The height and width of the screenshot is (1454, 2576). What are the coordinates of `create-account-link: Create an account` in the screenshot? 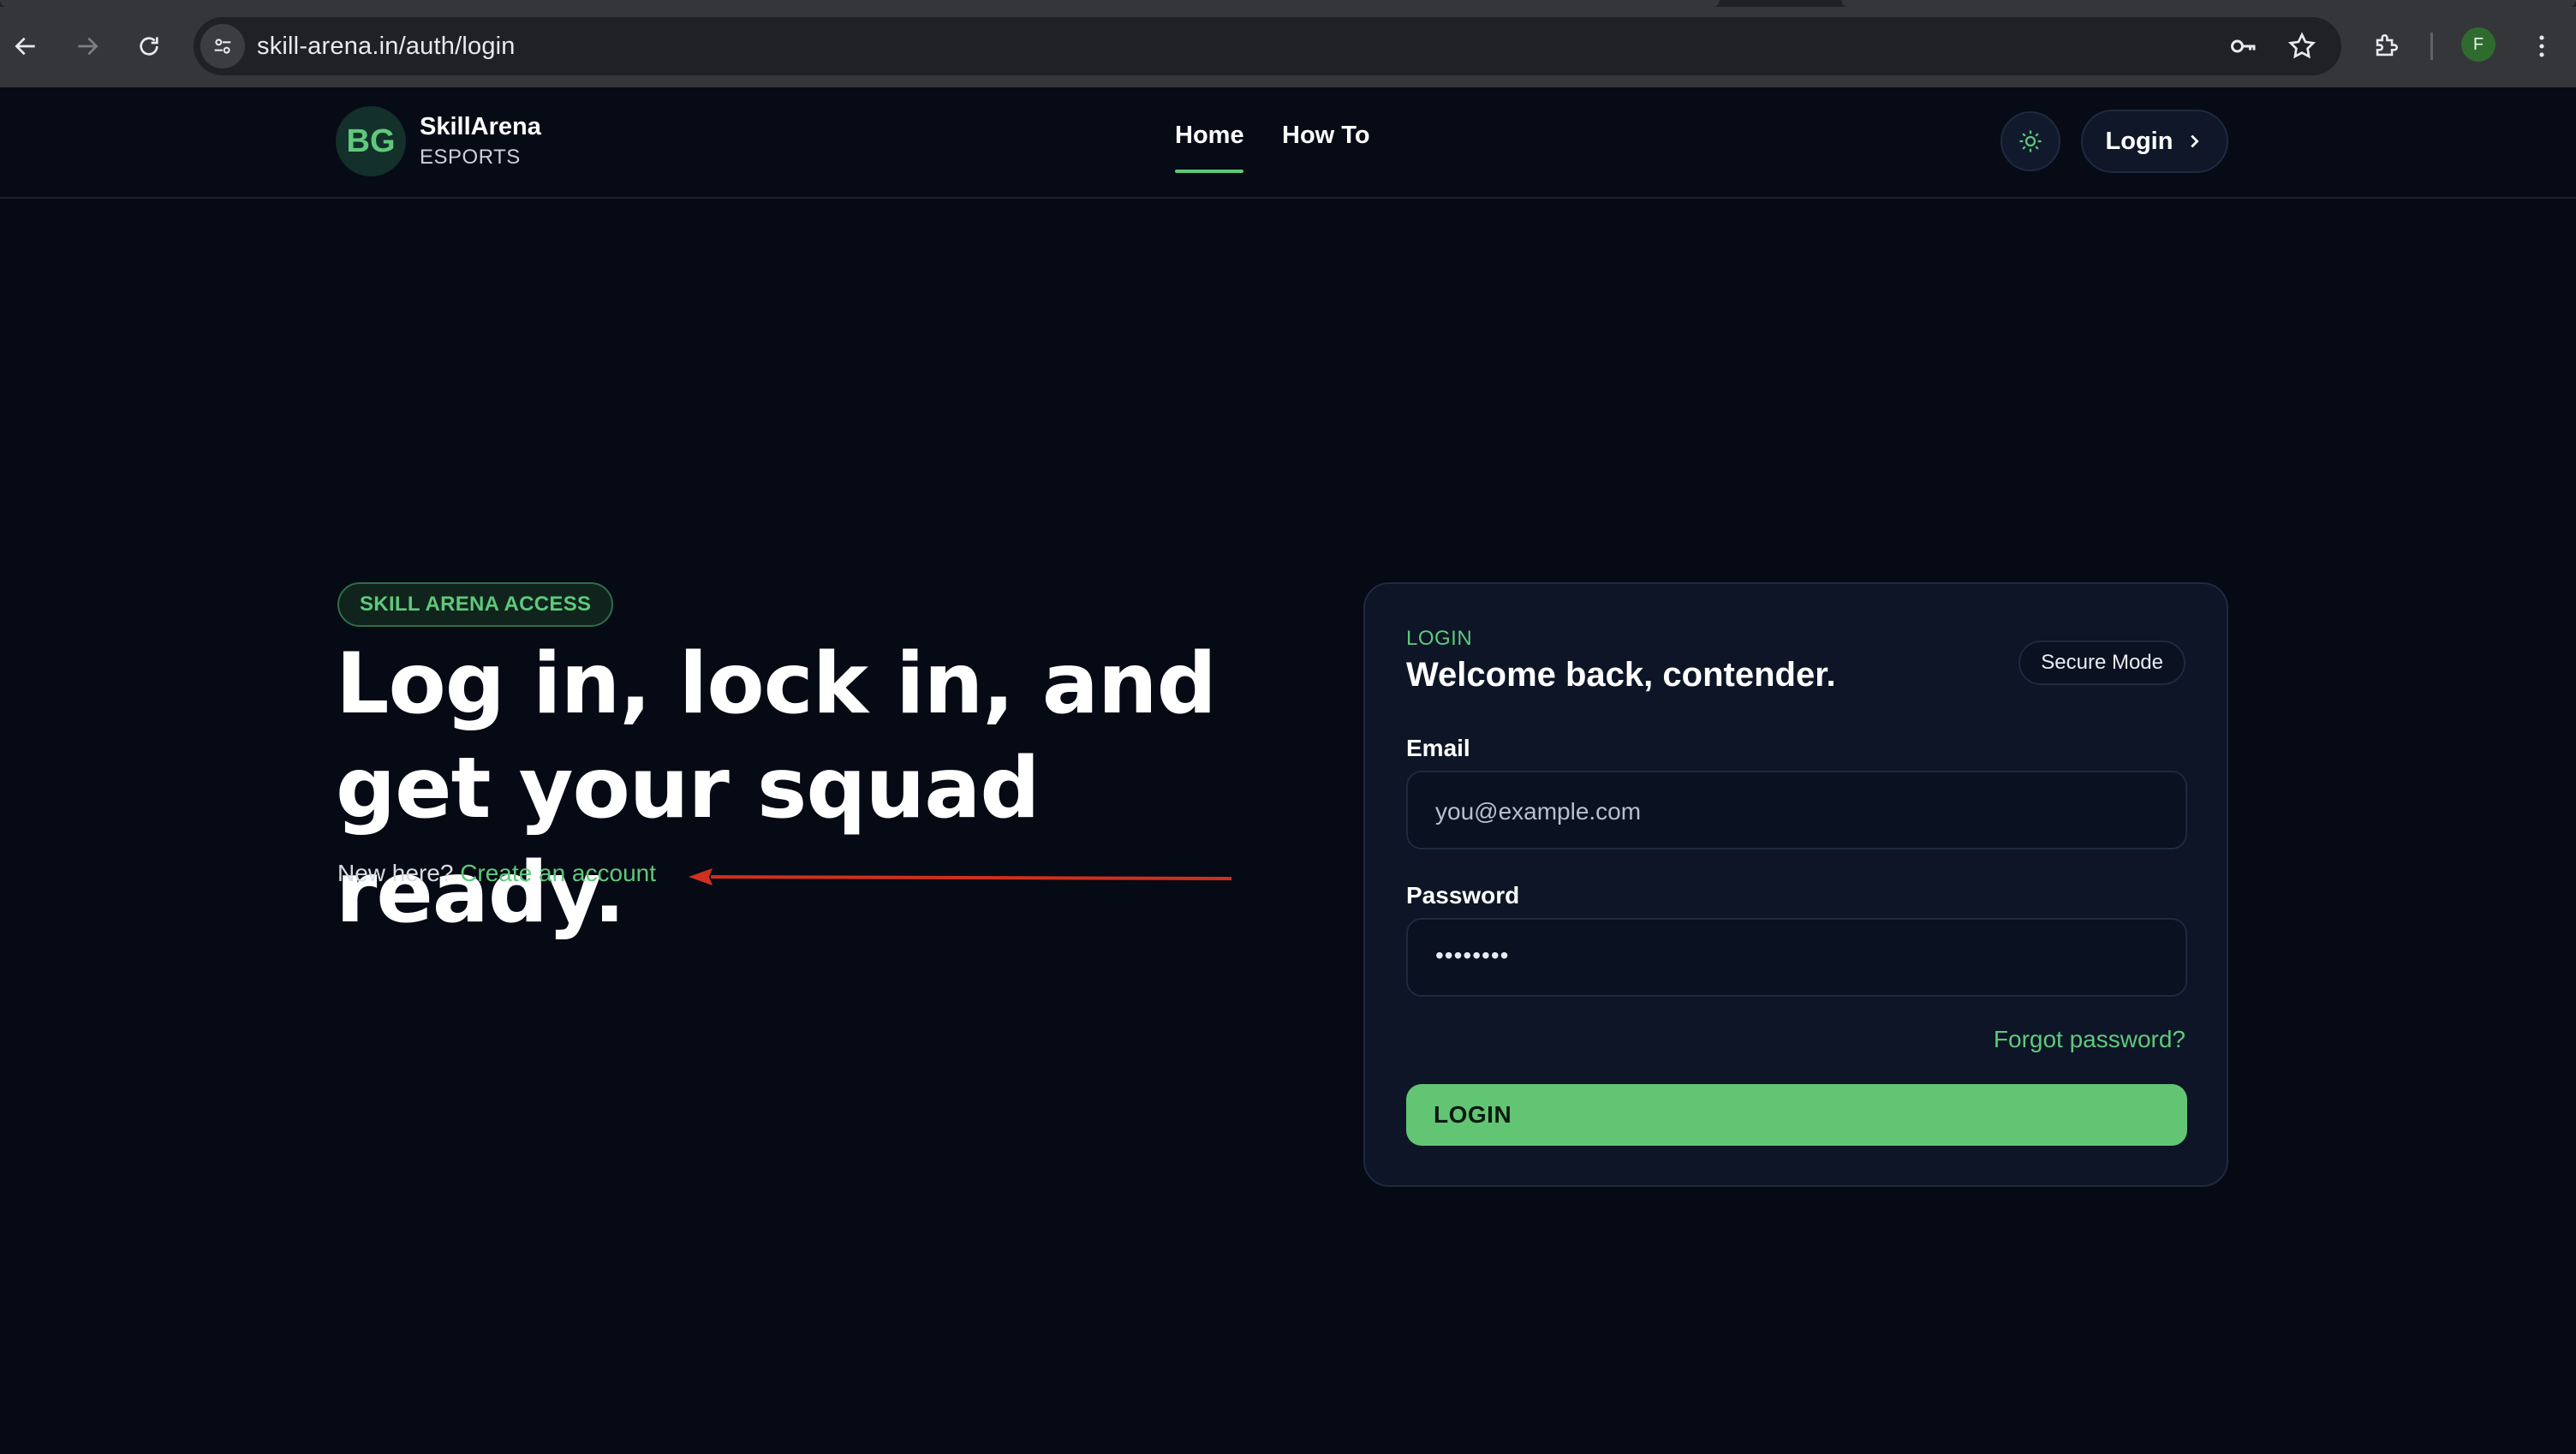 It's located at (558, 873).